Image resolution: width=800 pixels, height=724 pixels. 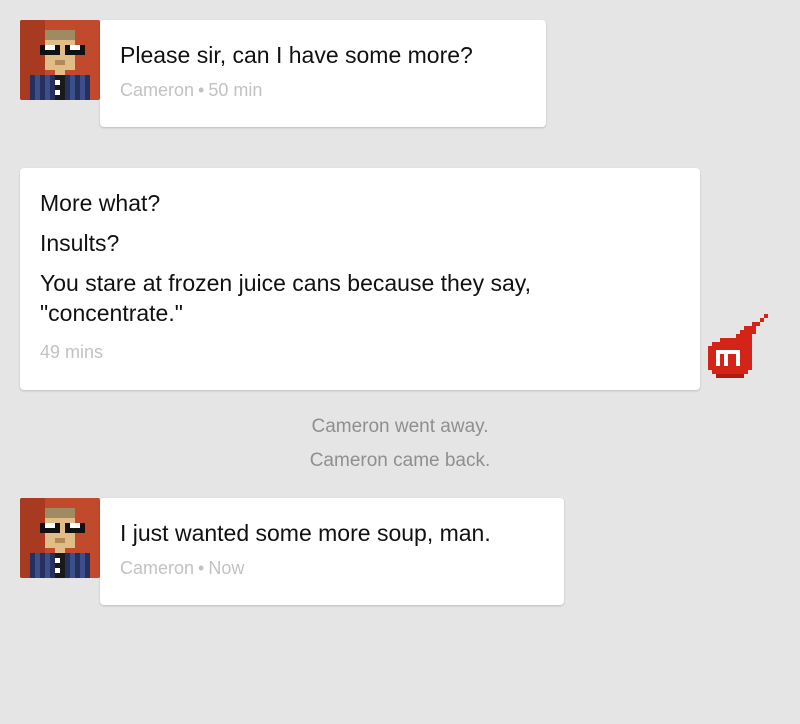 What do you see at coordinates (400, 460) in the screenshot?
I see `status-event: Cameron came back.` at bounding box center [400, 460].